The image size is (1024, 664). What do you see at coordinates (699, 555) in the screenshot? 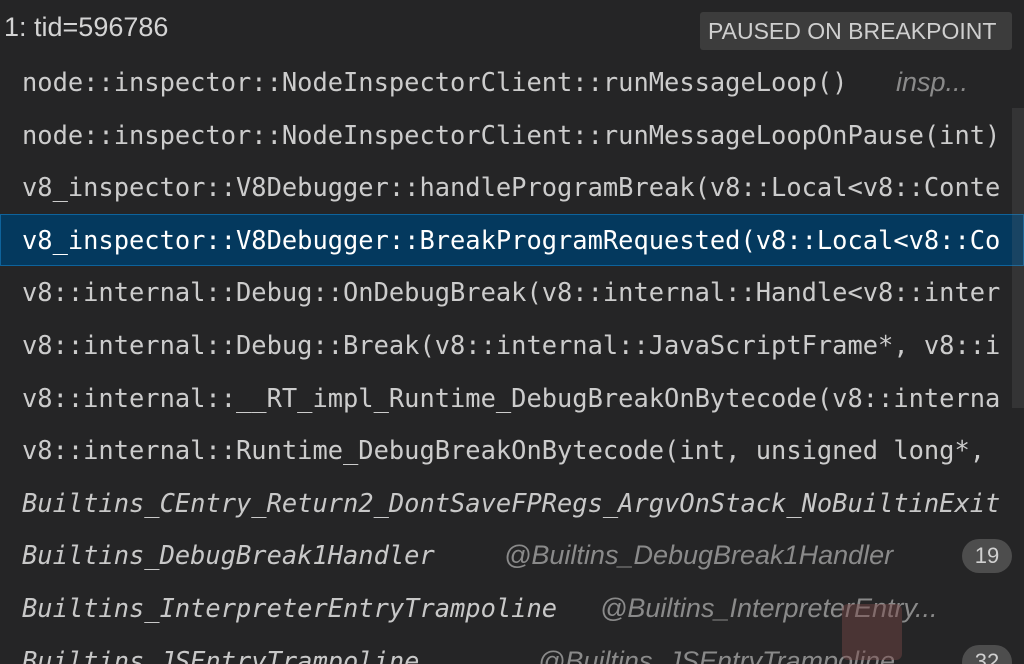
I see `frame-source-name: @Builtins_DebugBreak1Handler` at bounding box center [699, 555].